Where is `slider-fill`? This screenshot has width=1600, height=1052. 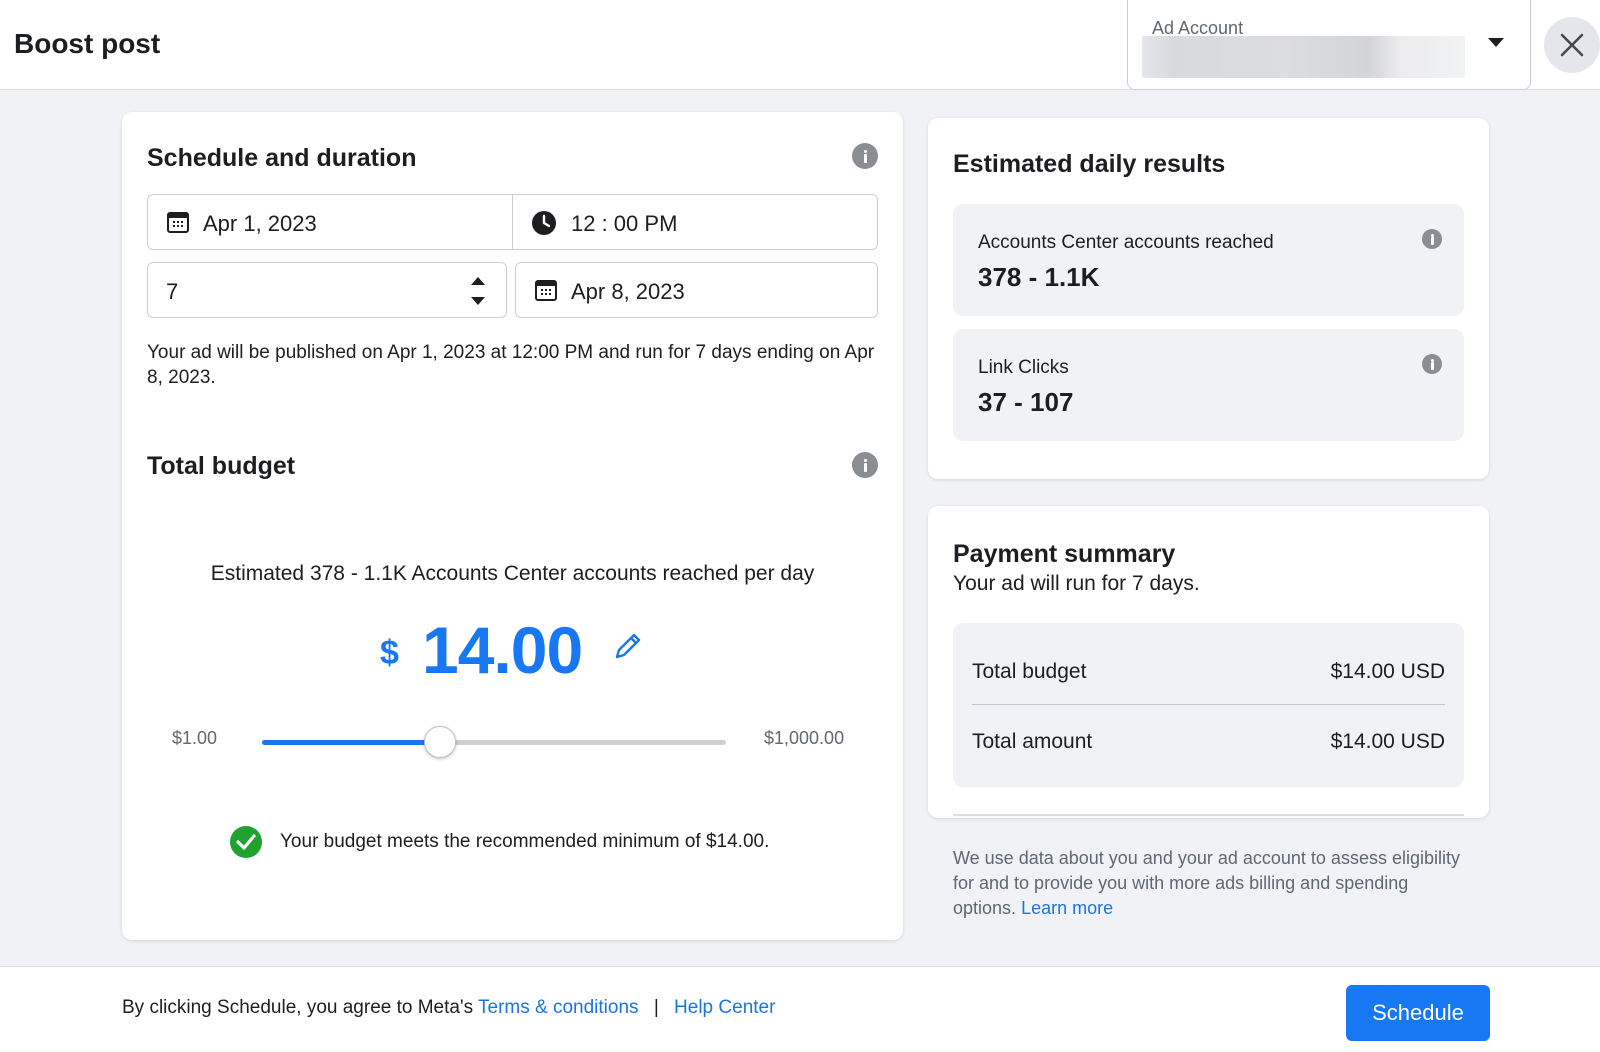
slider-fill is located at coordinates (351, 742).